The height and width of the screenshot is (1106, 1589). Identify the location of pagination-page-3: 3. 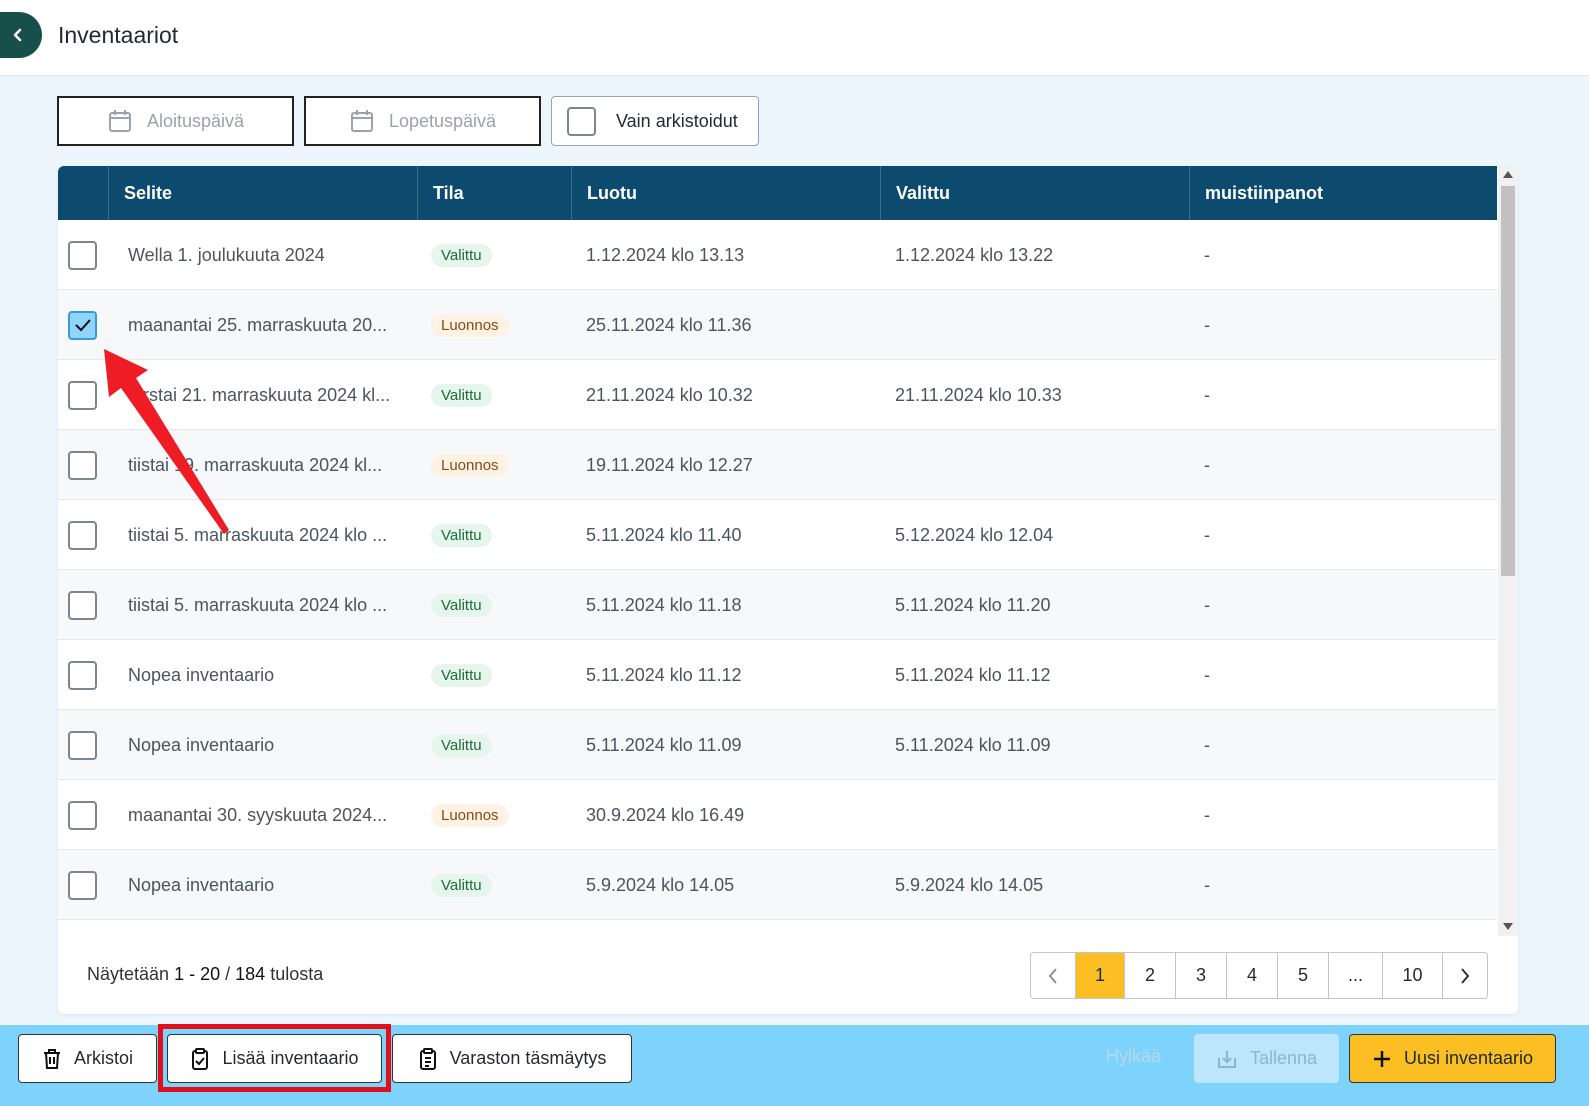
(1201, 975).